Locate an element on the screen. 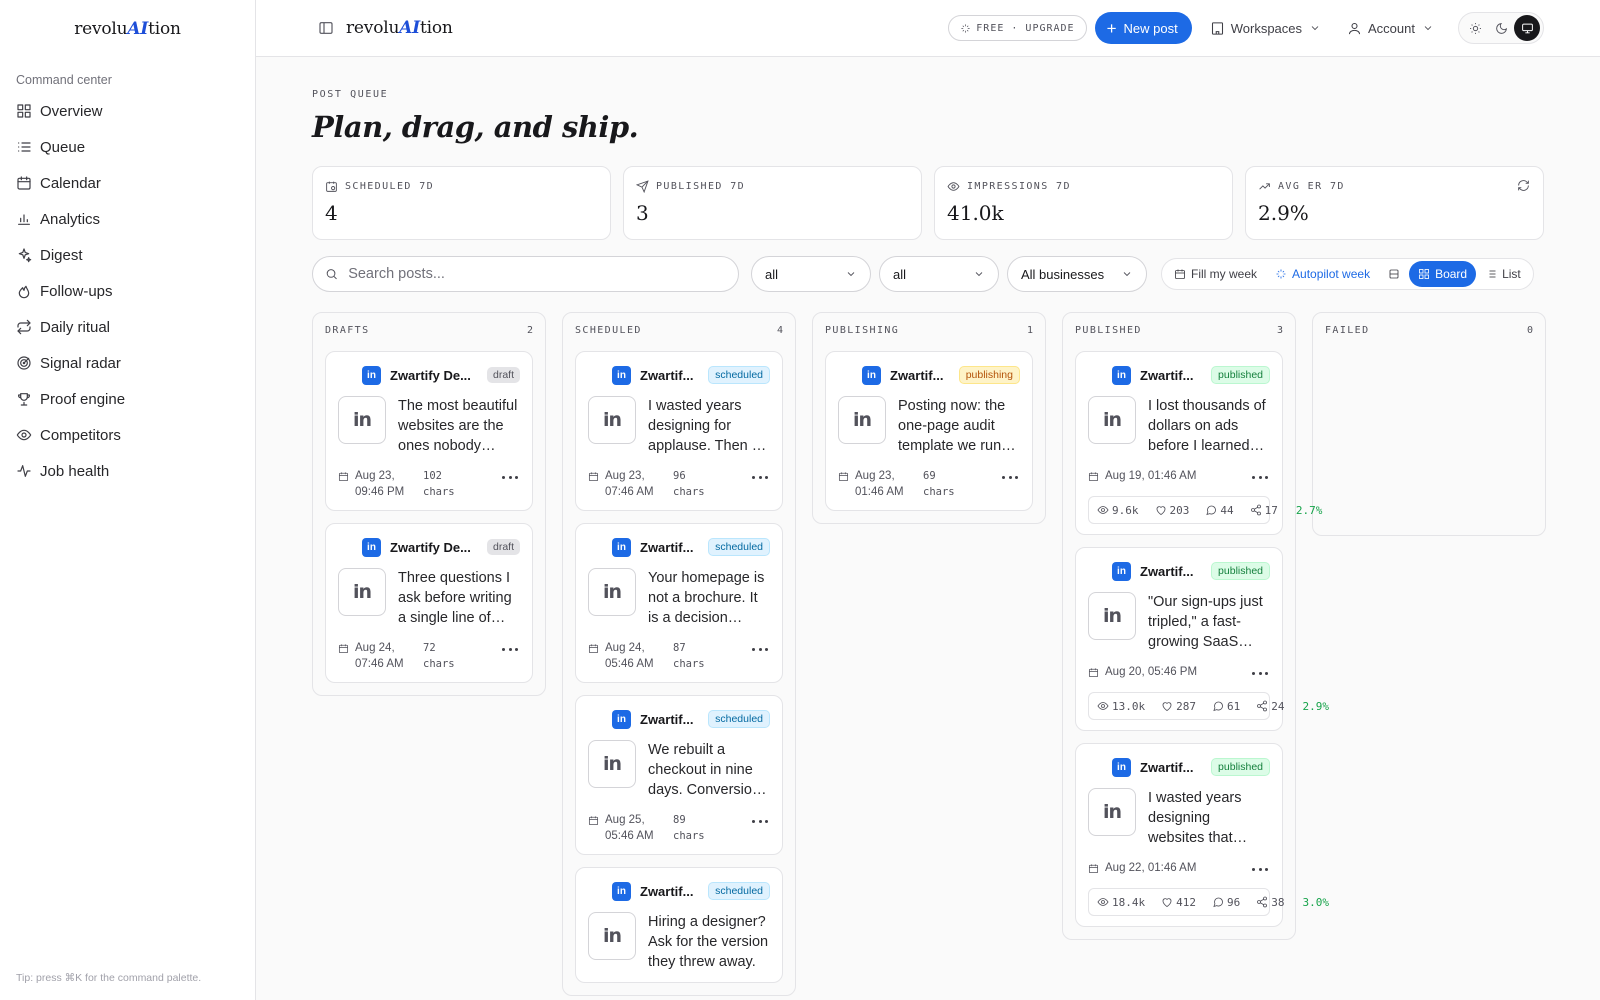 The height and width of the screenshot is (1000, 1600). eye-icon is located at coordinates (1103, 902).